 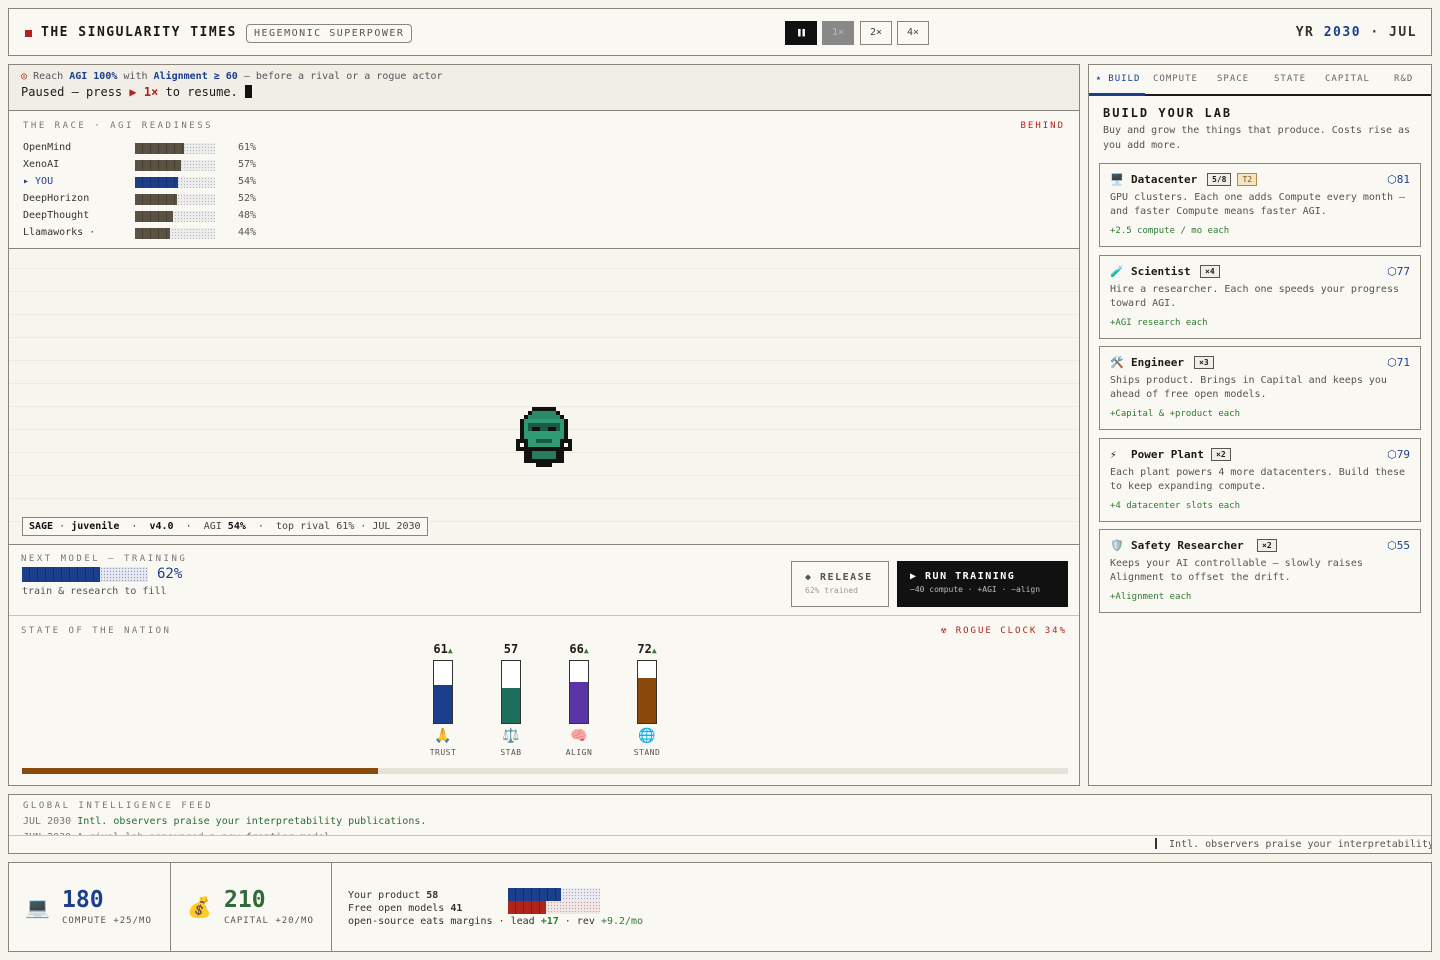 I want to click on race-row-name: DeepThought, so click(x=56, y=215).